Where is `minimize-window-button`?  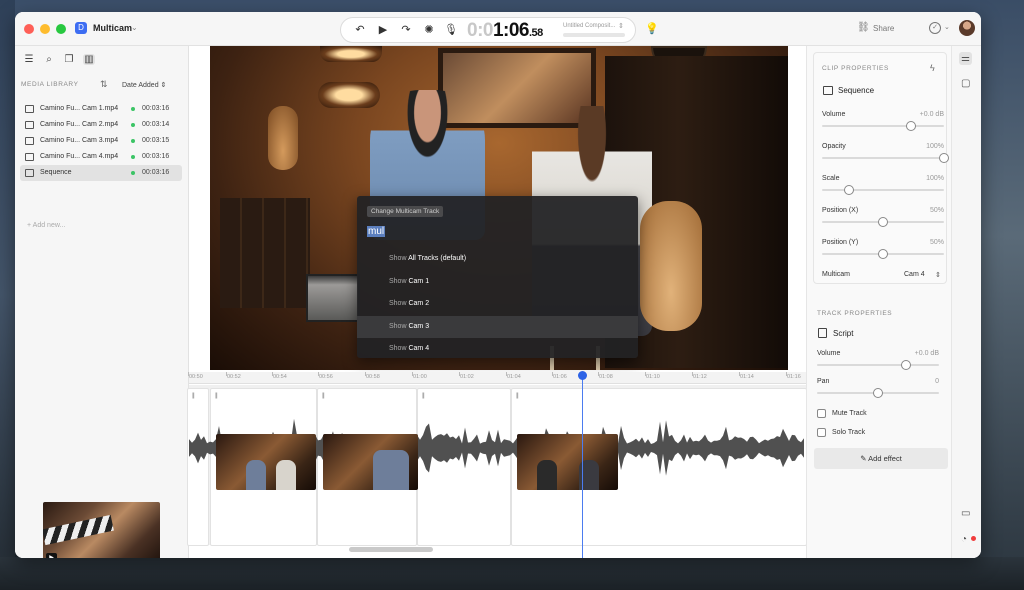
minimize-window-button is located at coordinates (45, 29).